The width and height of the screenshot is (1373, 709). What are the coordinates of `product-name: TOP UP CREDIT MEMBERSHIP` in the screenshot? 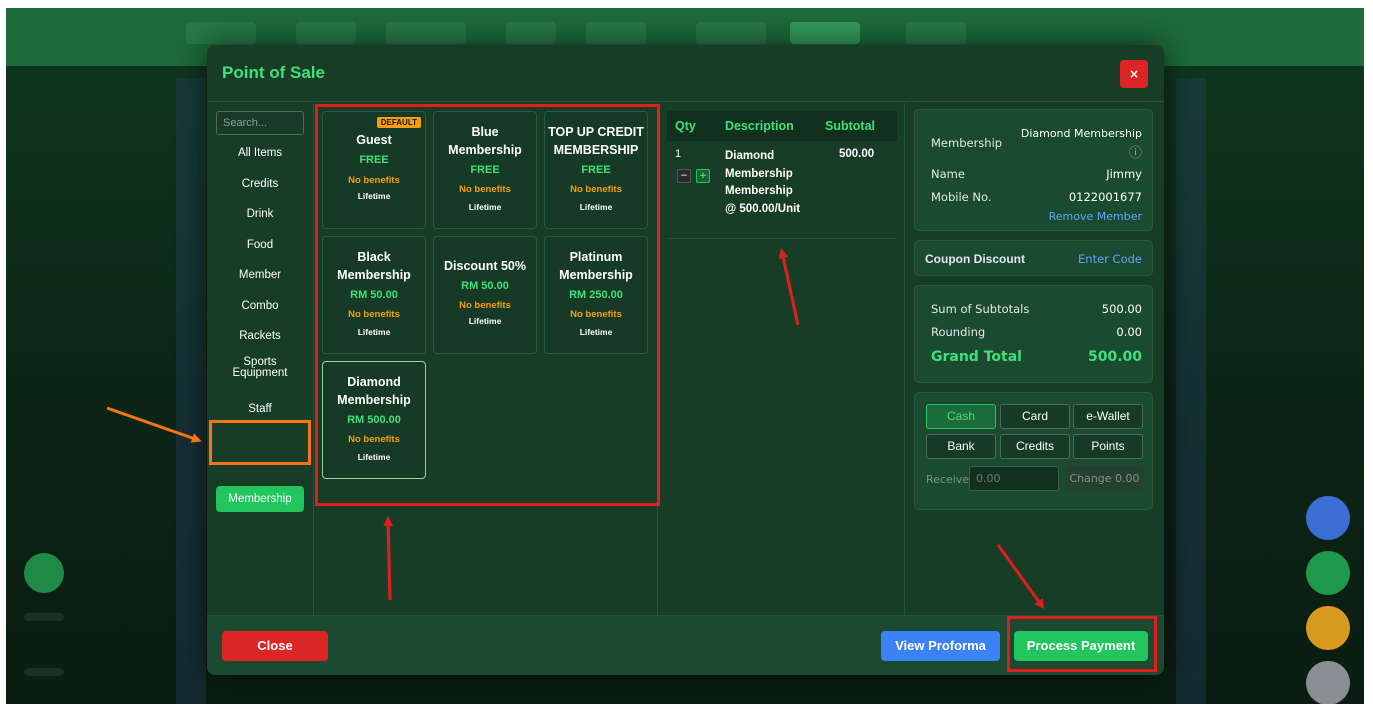 It's located at (596, 141).